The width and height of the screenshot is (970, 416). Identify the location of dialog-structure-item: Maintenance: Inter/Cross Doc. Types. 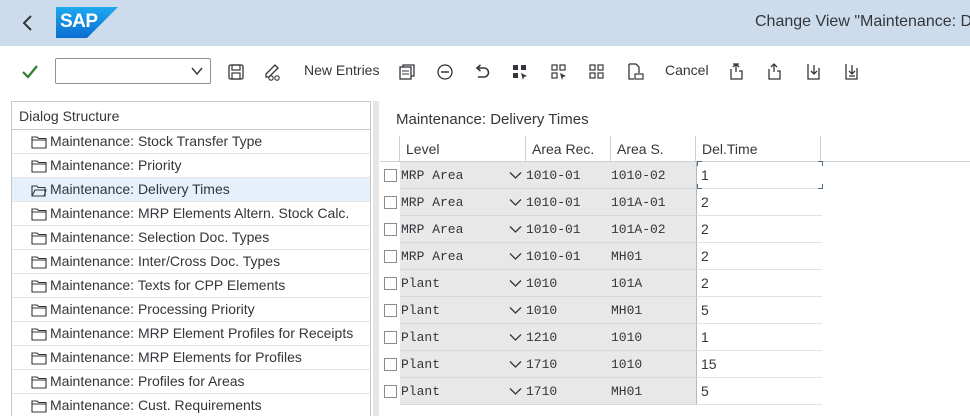
(191, 262).